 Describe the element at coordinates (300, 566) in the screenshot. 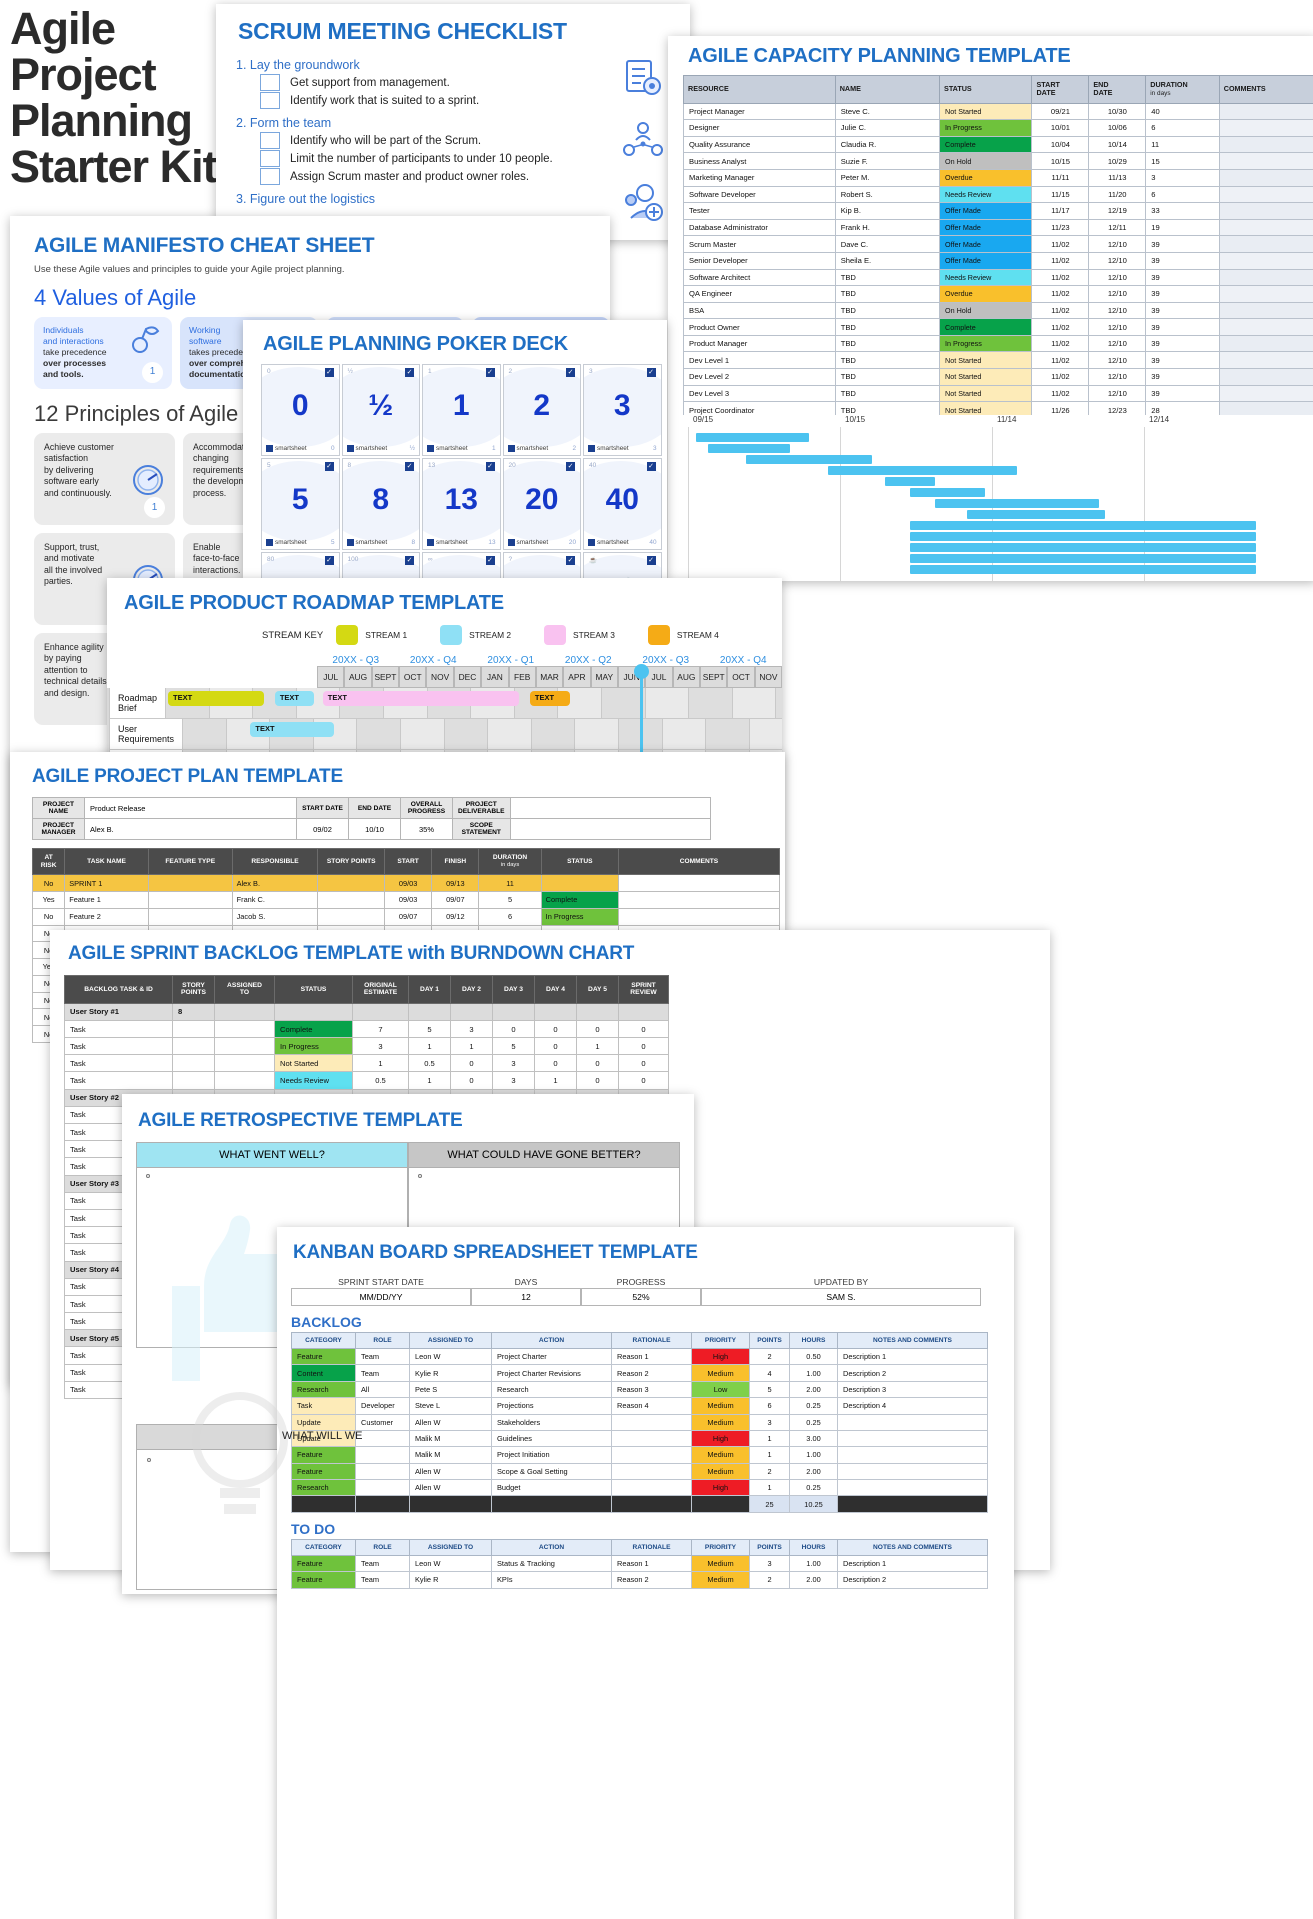

I see `poker-card-80: 80✓80smartsheet80` at that location.